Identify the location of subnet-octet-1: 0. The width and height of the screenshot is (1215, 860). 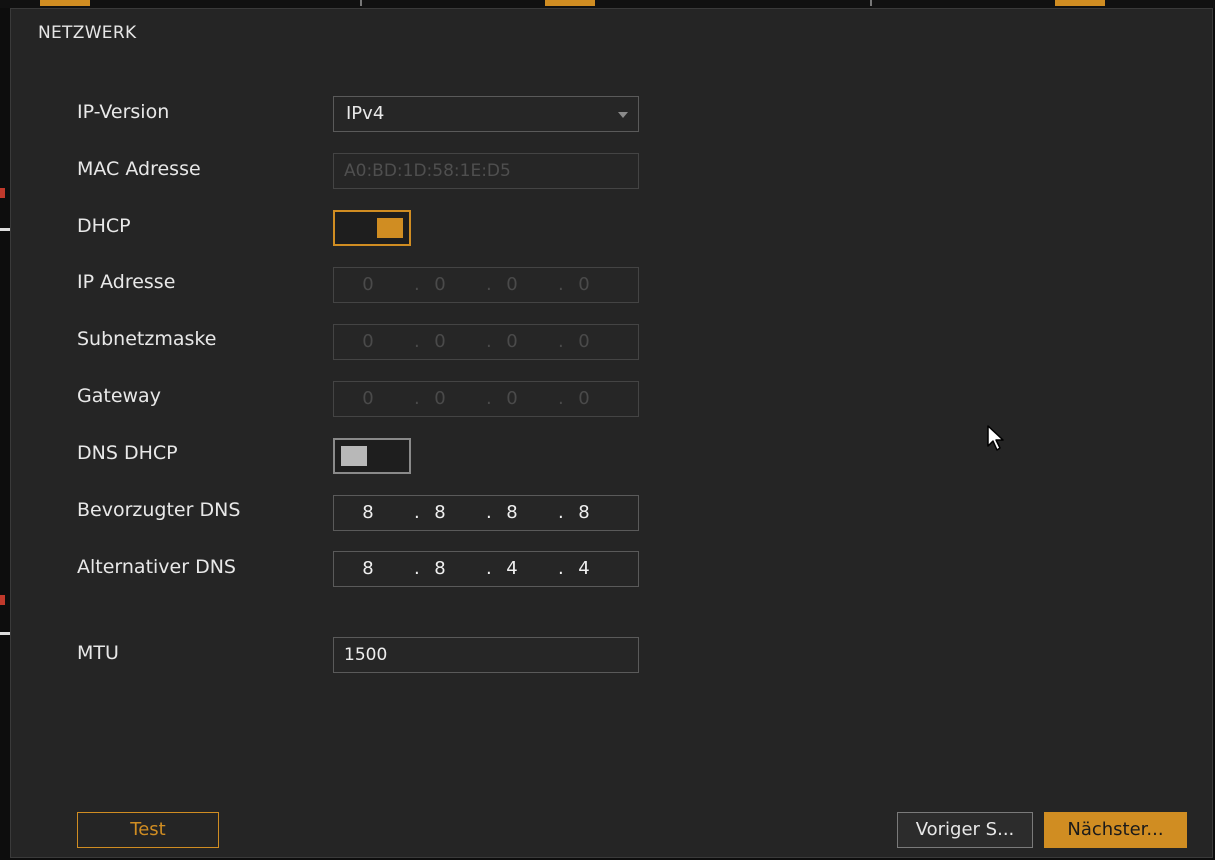
(368, 341).